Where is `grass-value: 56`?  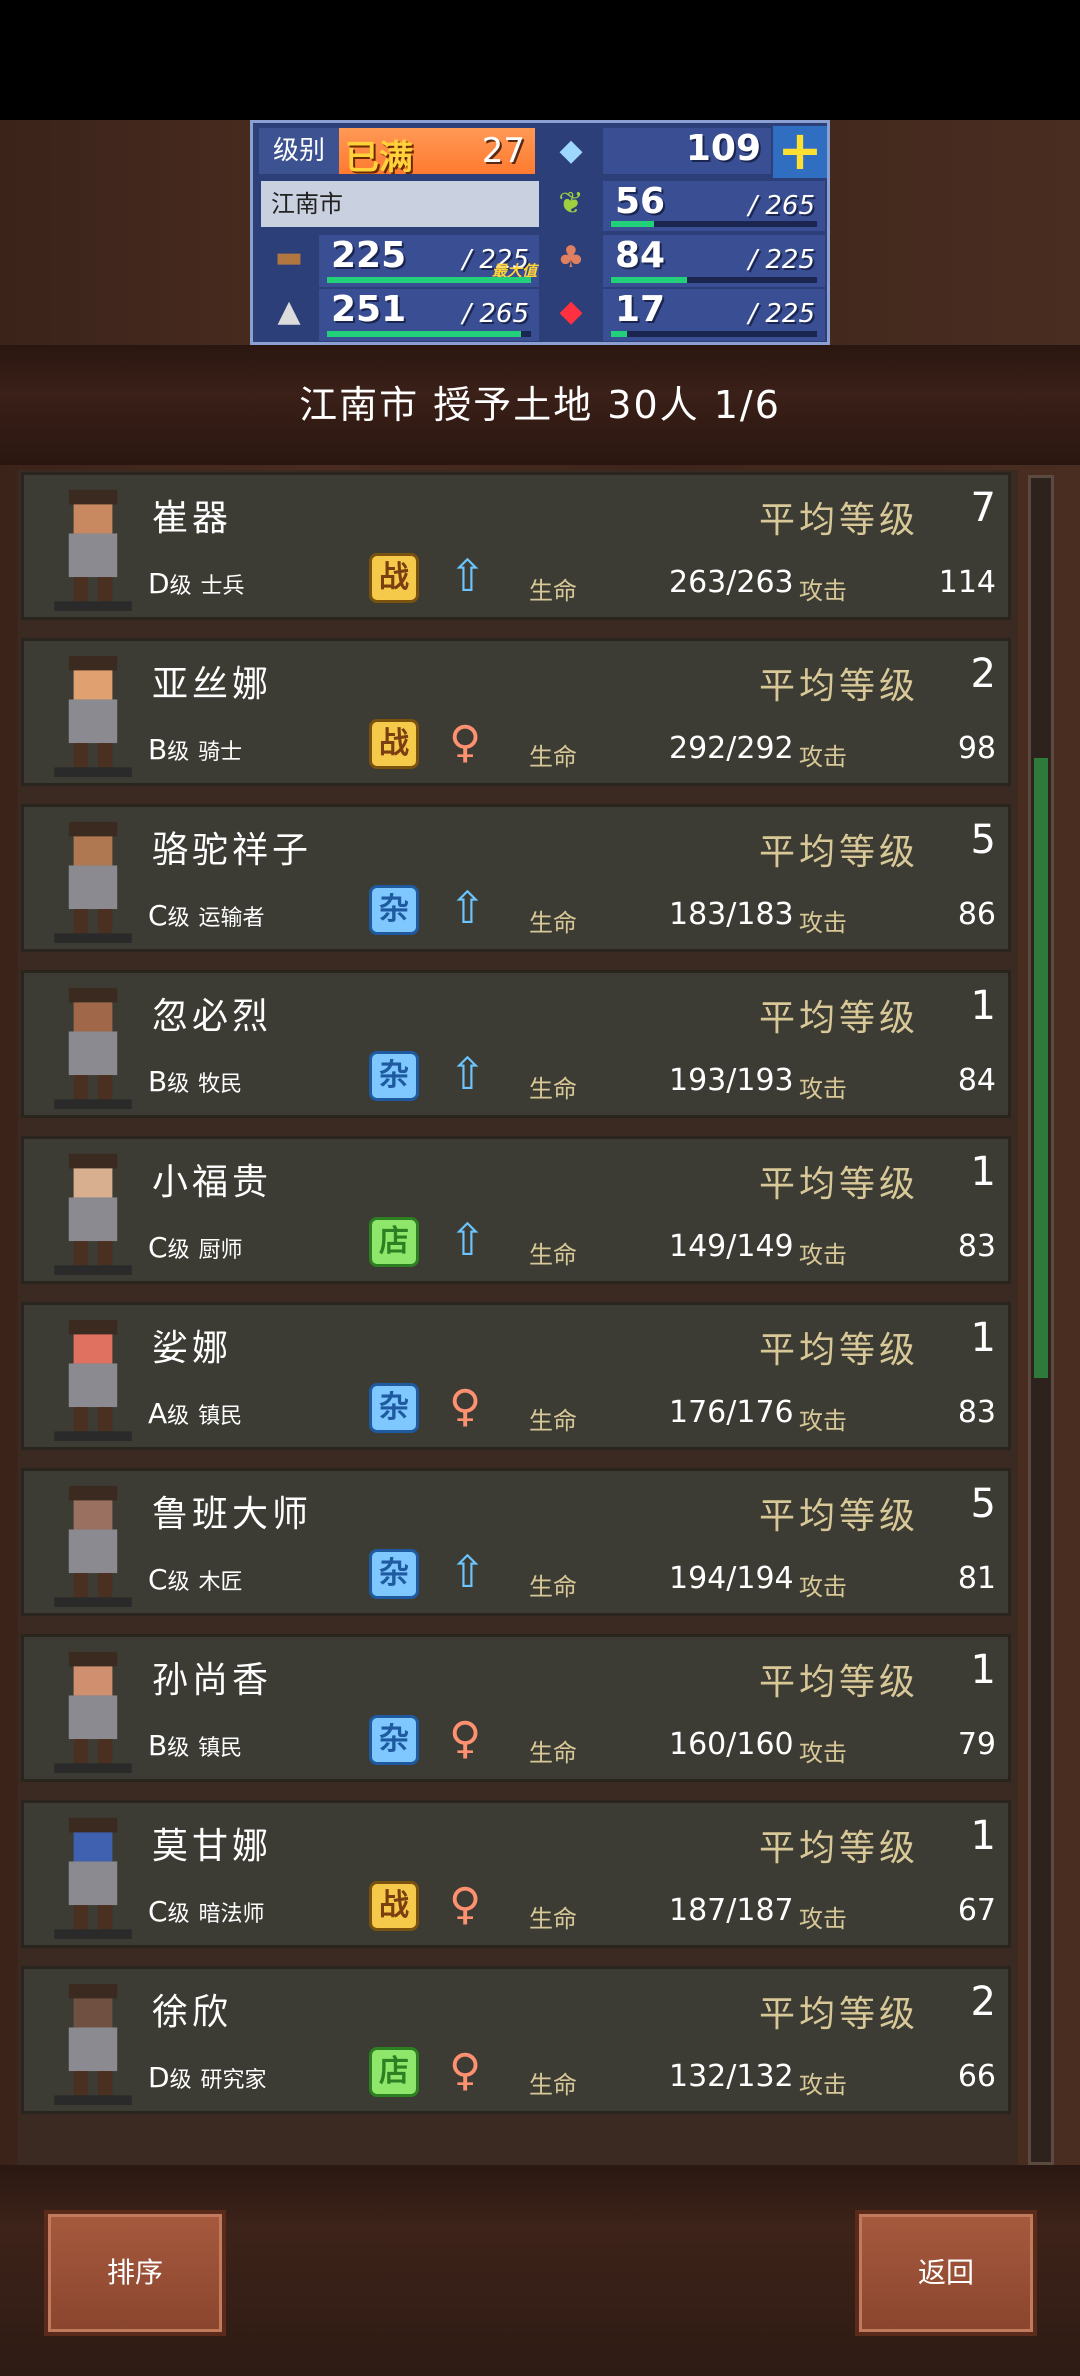 grass-value: 56 is located at coordinates (640, 201).